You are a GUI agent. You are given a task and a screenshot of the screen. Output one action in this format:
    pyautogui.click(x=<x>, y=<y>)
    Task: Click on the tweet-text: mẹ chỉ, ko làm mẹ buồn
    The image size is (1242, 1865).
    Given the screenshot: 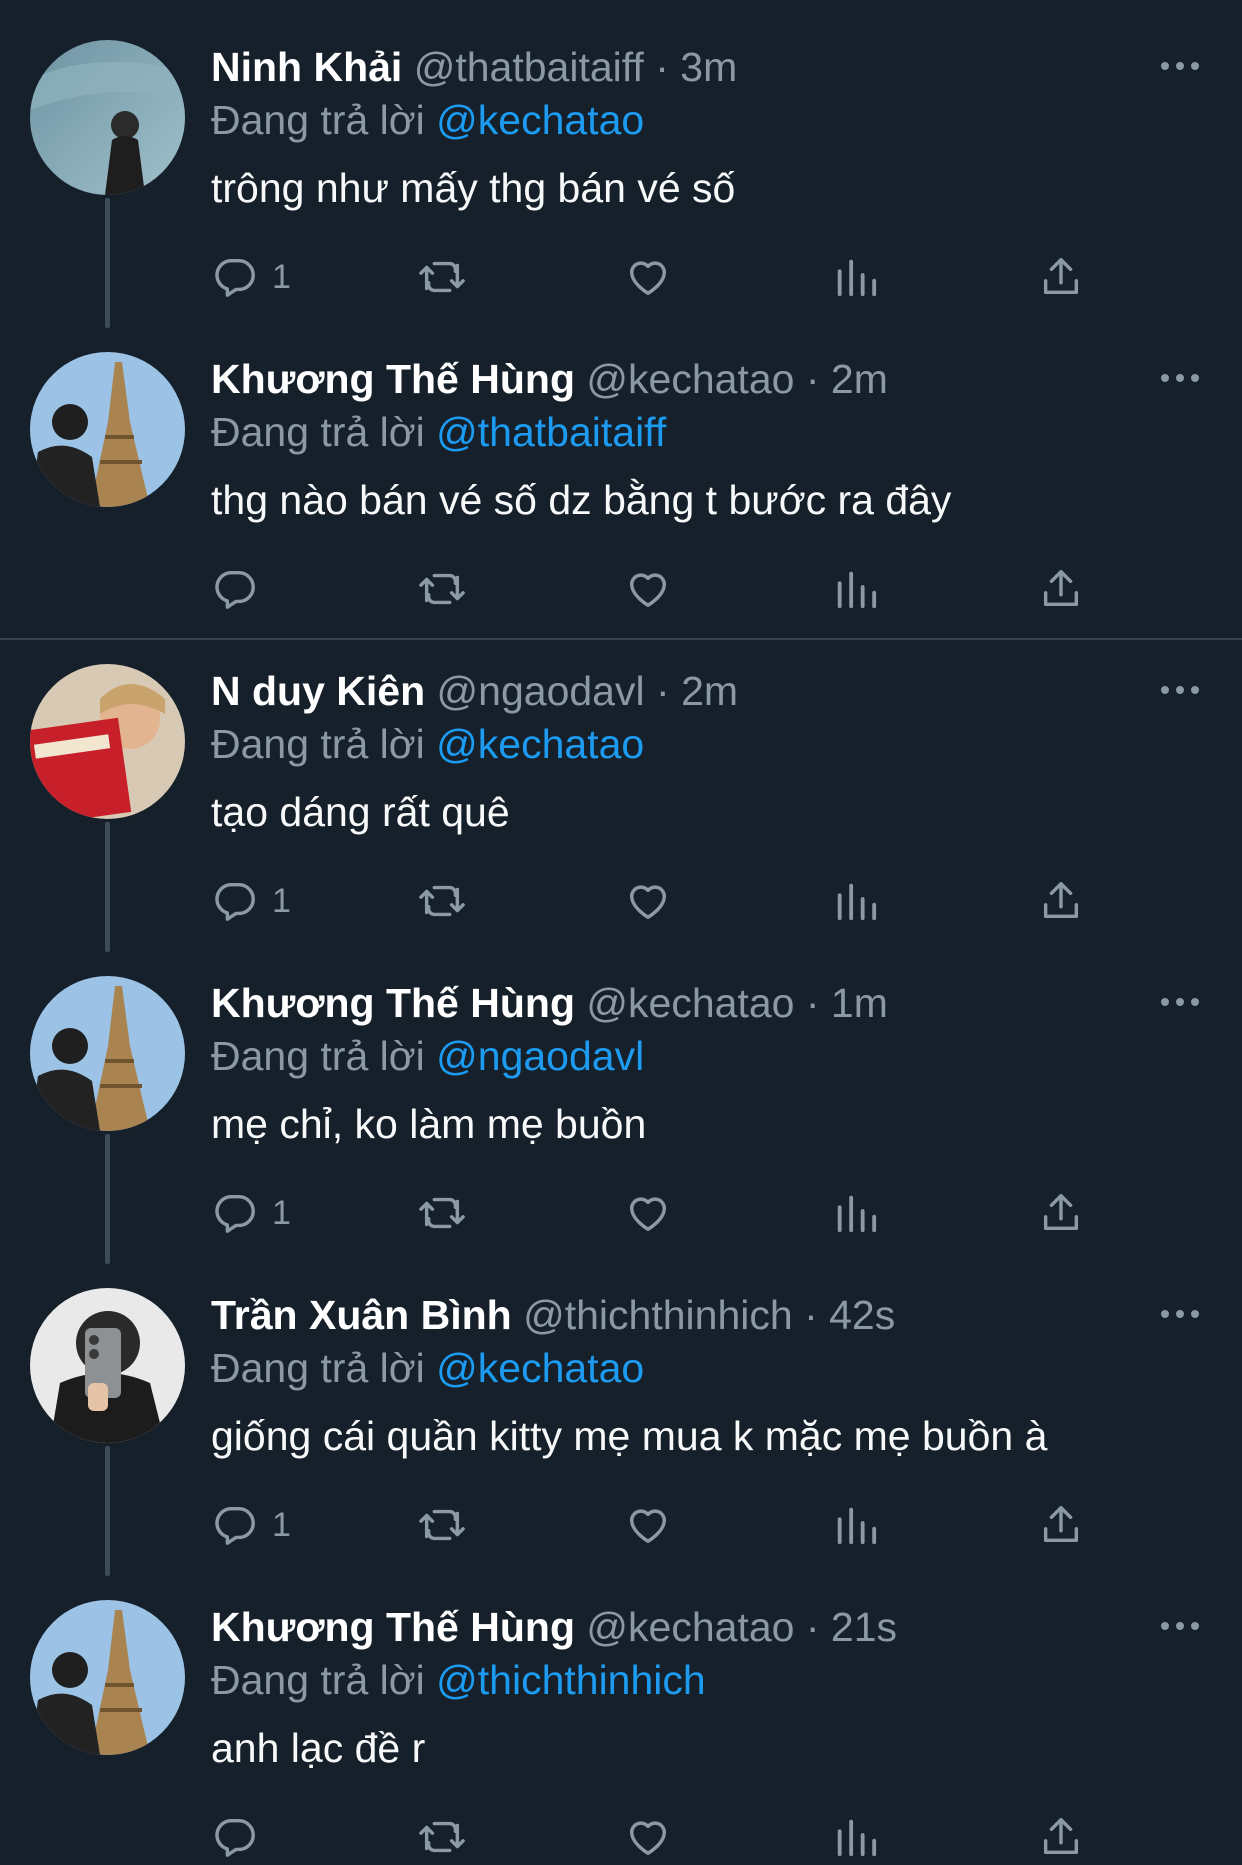 What is the action you would take?
    pyautogui.click(x=429, y=1124)
    